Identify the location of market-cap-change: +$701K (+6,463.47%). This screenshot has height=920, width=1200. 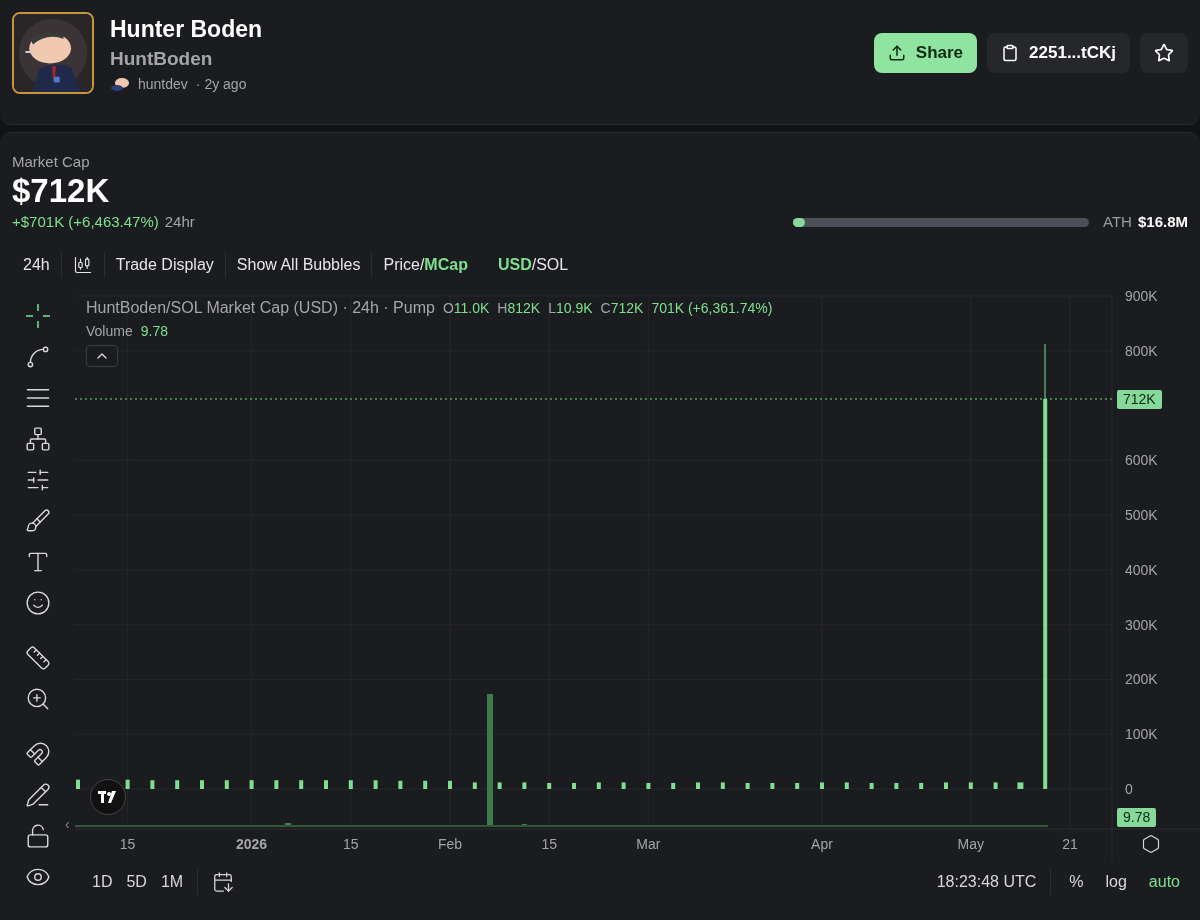
(85, 222).